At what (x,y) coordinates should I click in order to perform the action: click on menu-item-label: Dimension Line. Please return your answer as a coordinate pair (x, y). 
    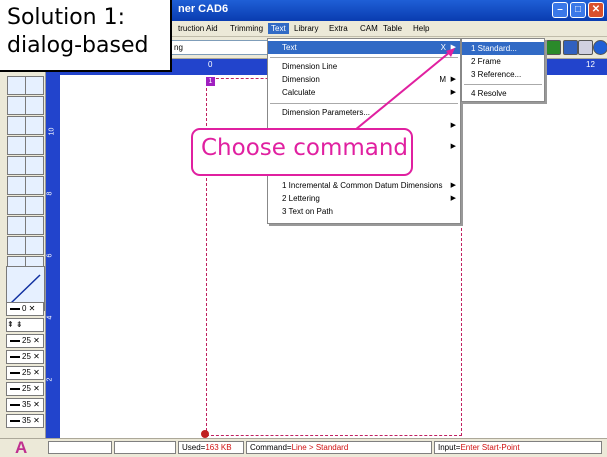
    Looking at the image, I should click on (310, 66).